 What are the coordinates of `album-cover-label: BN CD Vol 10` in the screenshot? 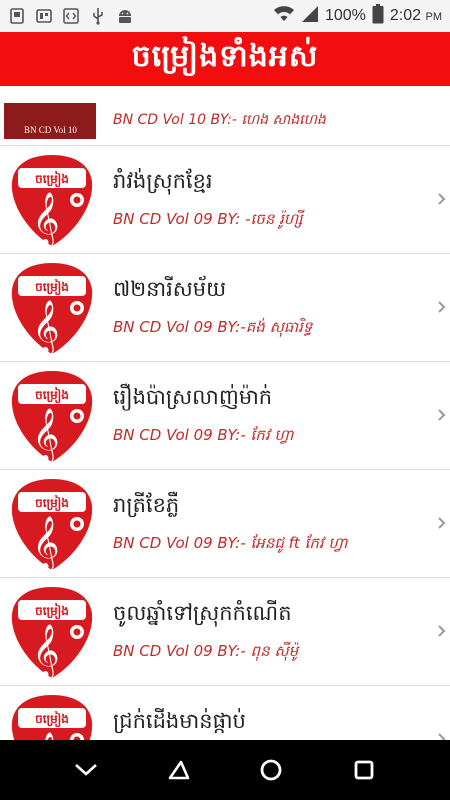 It's located at (50, 130).